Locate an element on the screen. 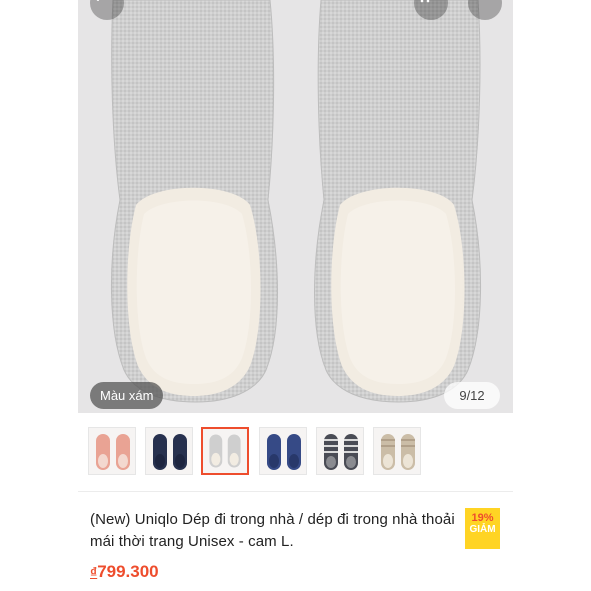 The image size is (591, 591). discount-percent: 19% is located at coordinates (482, 518).